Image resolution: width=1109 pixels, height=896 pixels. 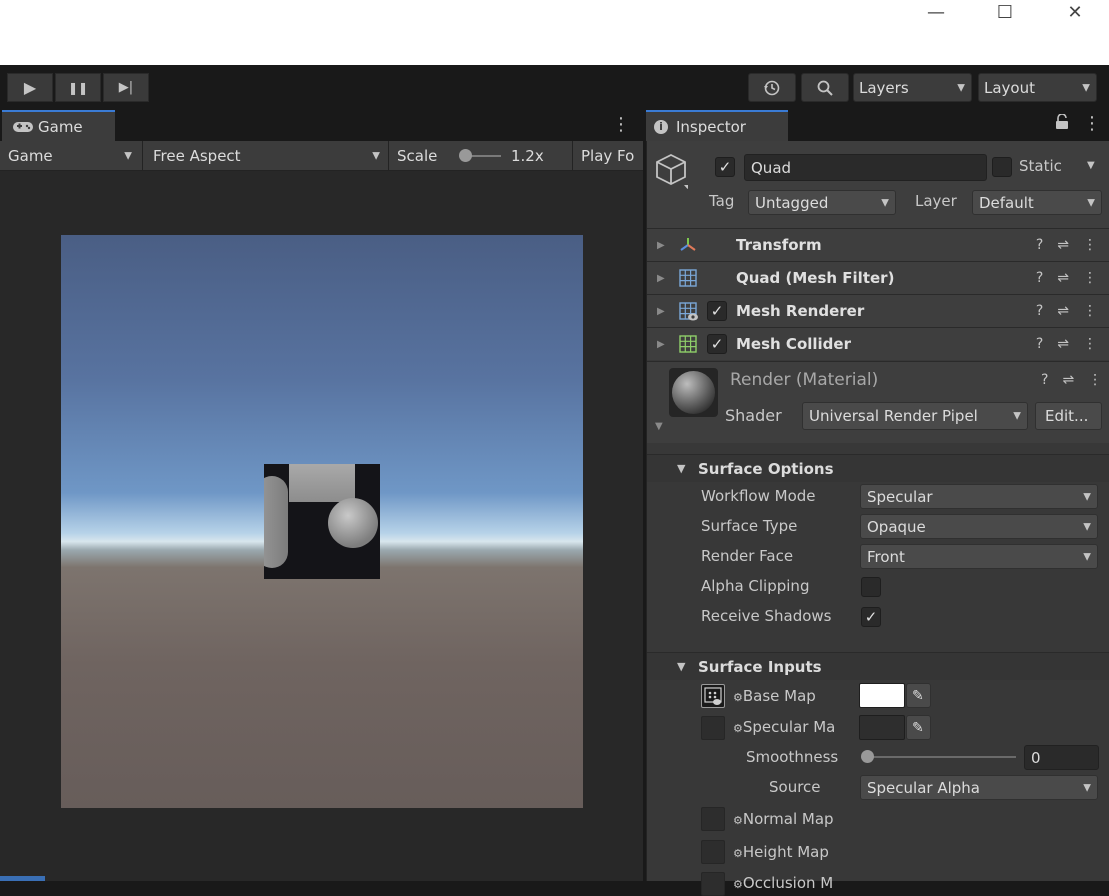 I want to click on history-button, so click(x=772, y=87).